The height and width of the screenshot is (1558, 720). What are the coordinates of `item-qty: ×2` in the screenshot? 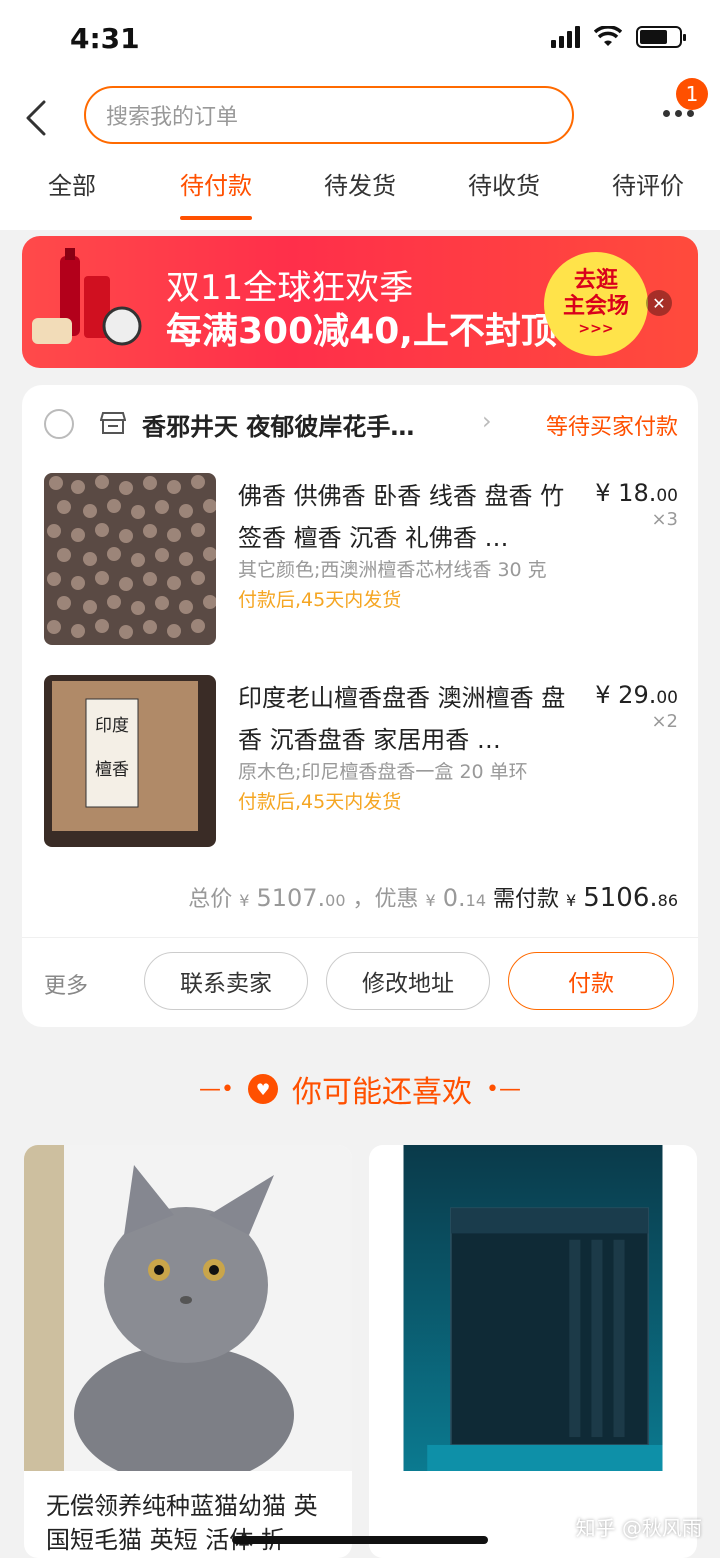 It's located at (664, 721).